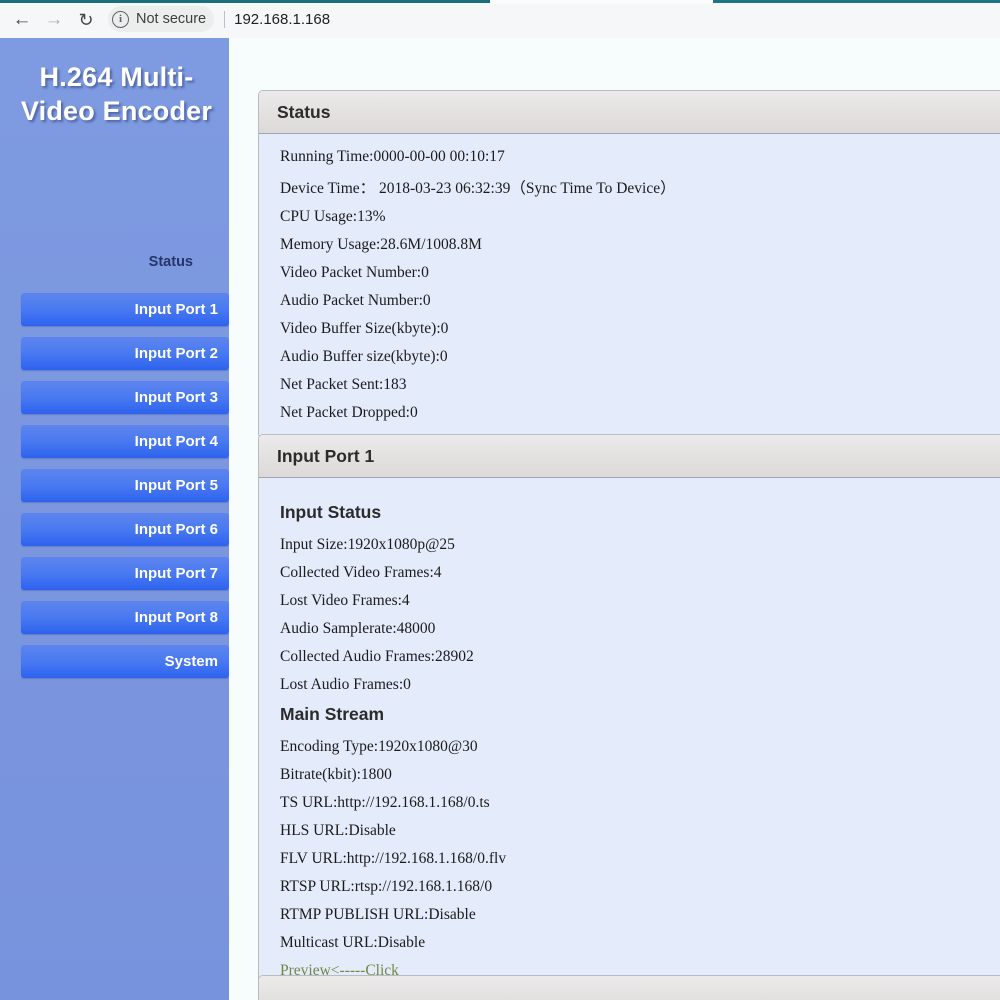 The image size is (1000, 1000). What do you see at coordinates (332, 714) in the screenshot?
I see `section-heading-main-stream: Main Stream` at bounding box center [332, 714].